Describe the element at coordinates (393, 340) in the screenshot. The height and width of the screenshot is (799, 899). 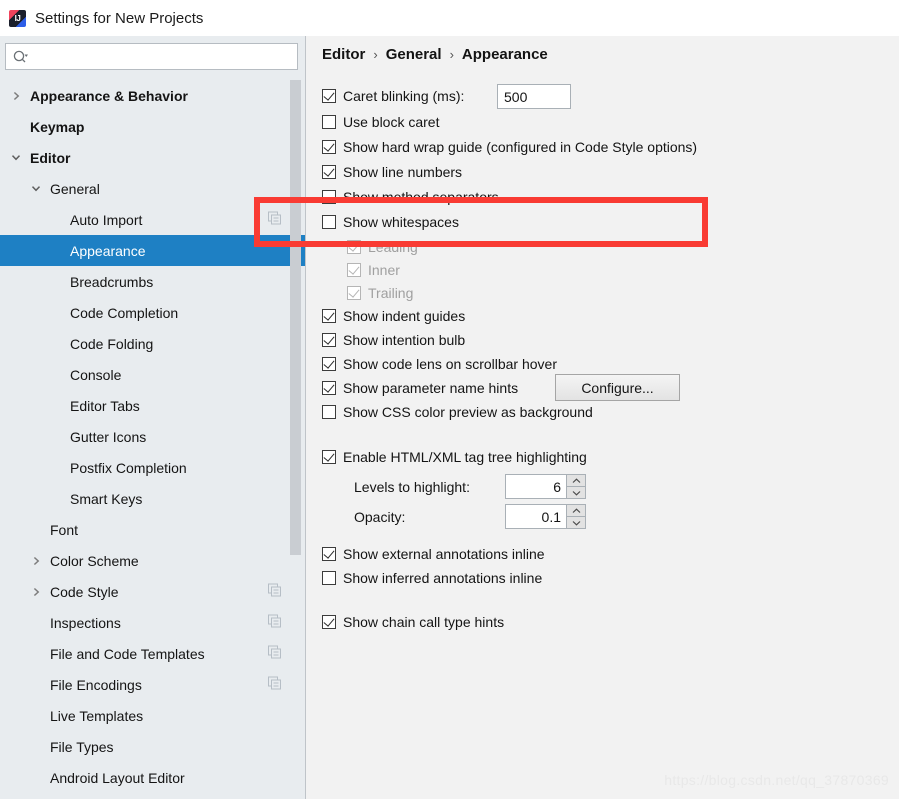
I see `option-show-intention-bulb: Show intention bulb` at that location.